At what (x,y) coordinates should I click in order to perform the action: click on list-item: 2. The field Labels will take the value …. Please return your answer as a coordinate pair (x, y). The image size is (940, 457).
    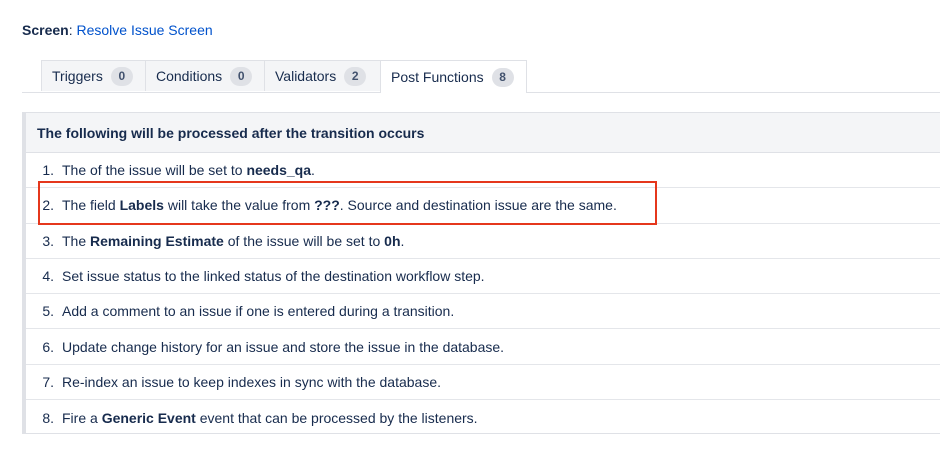
    Looking at the image, I should click on (483, 206).